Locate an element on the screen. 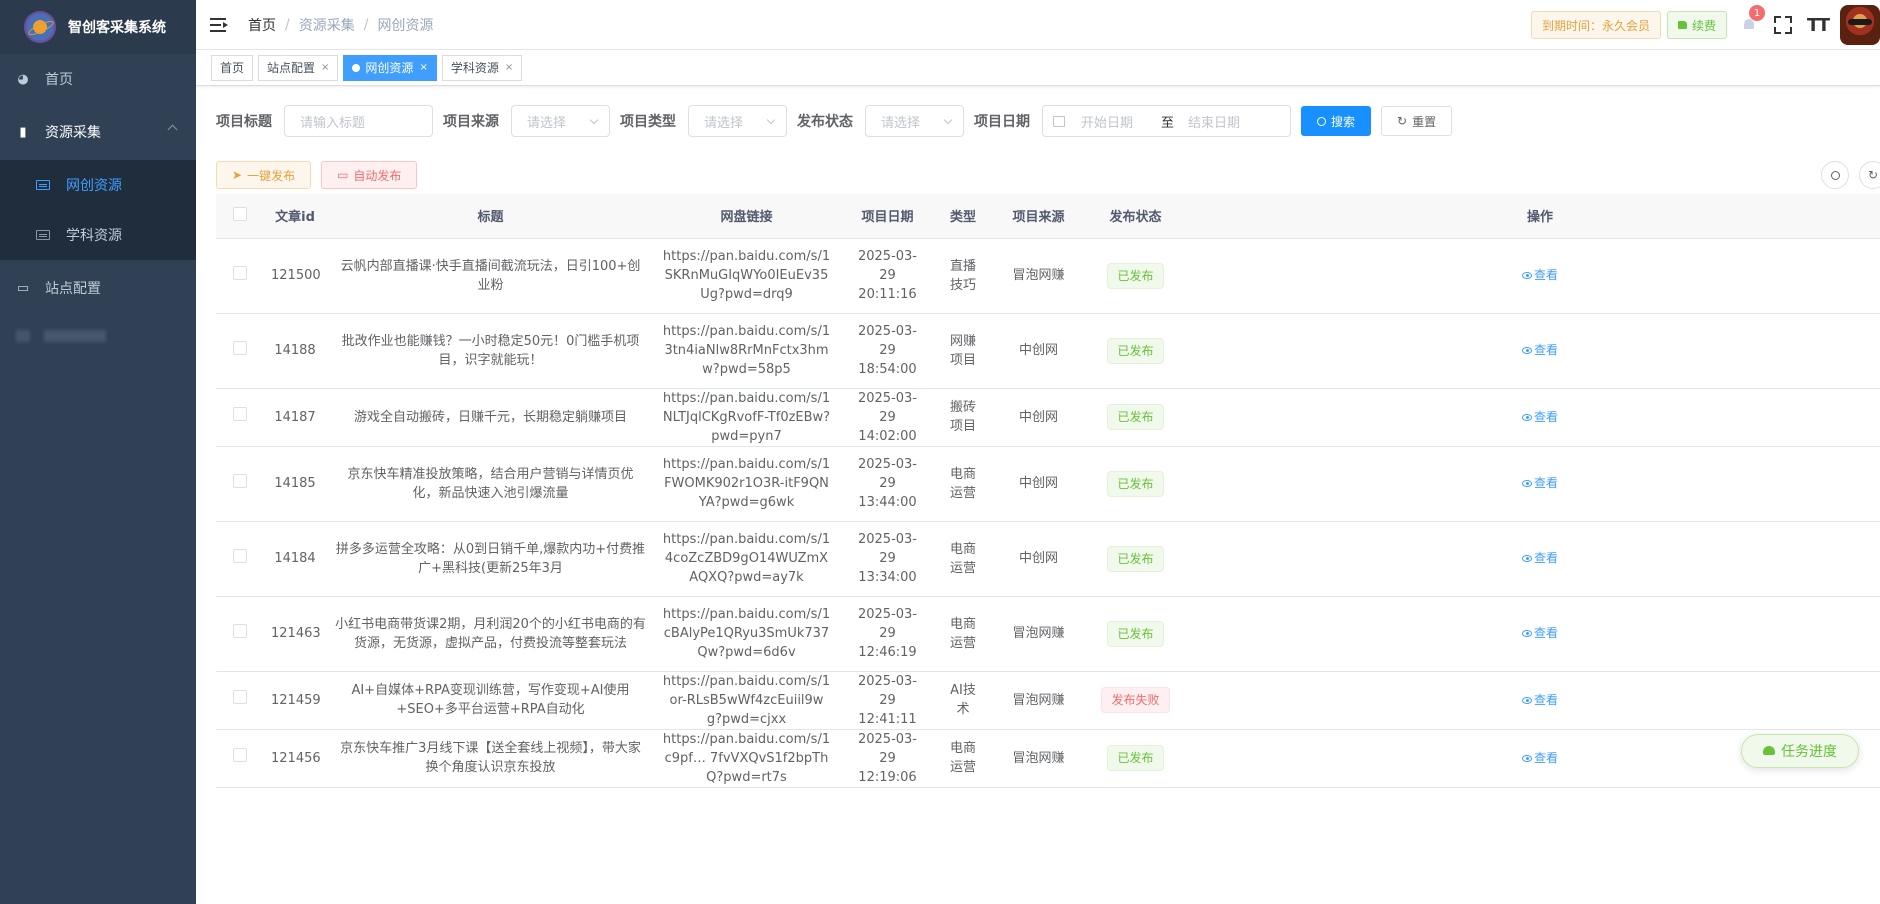 This screenshot has height=904, width=1880. task-progress-button: 任务进度 is located at coordinates (1800, 750).